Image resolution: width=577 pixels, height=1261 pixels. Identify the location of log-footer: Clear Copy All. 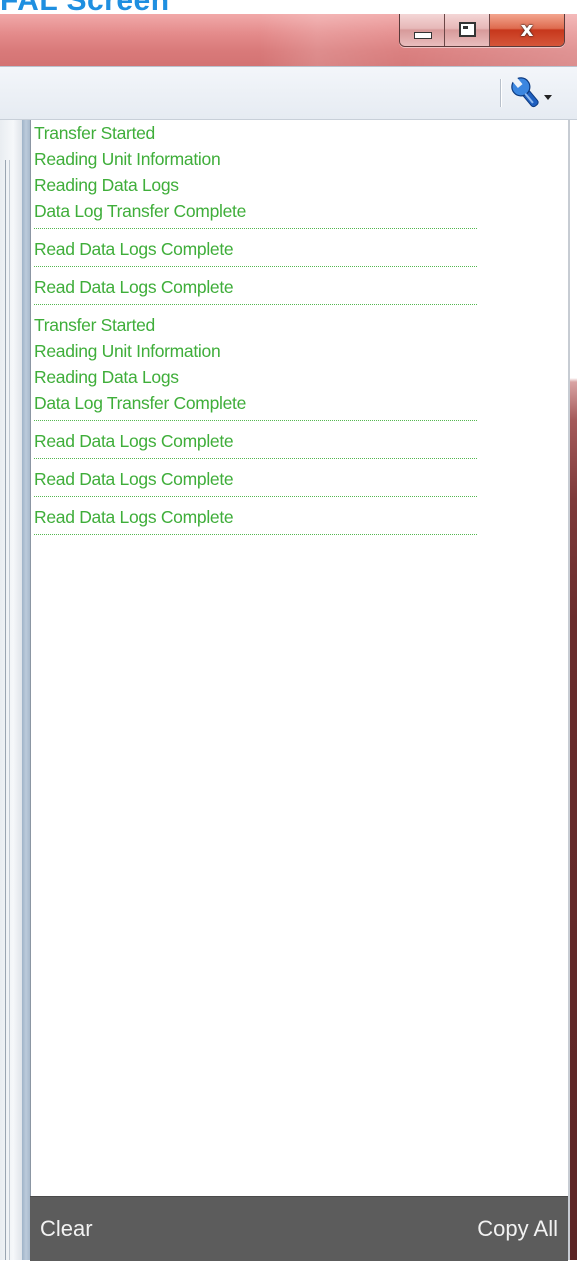
(299, 1228).